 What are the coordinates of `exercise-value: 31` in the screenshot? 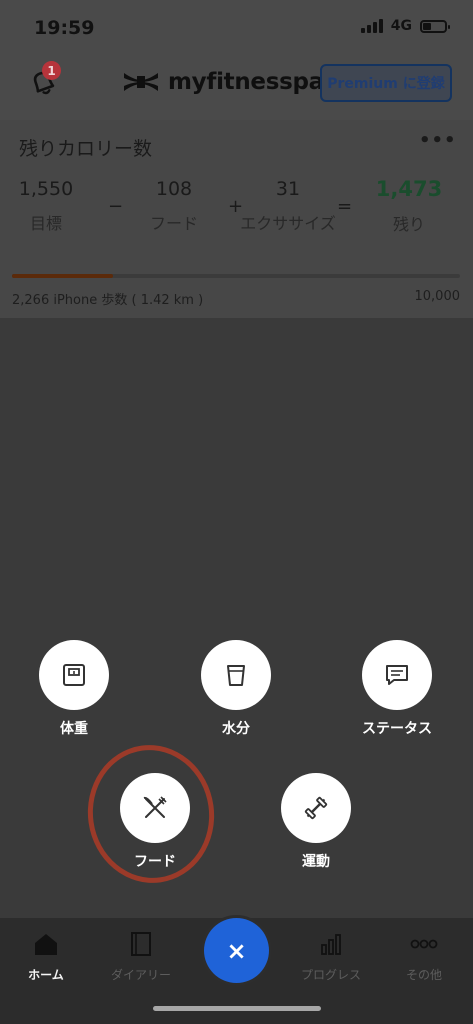 It's located at (288, 189).